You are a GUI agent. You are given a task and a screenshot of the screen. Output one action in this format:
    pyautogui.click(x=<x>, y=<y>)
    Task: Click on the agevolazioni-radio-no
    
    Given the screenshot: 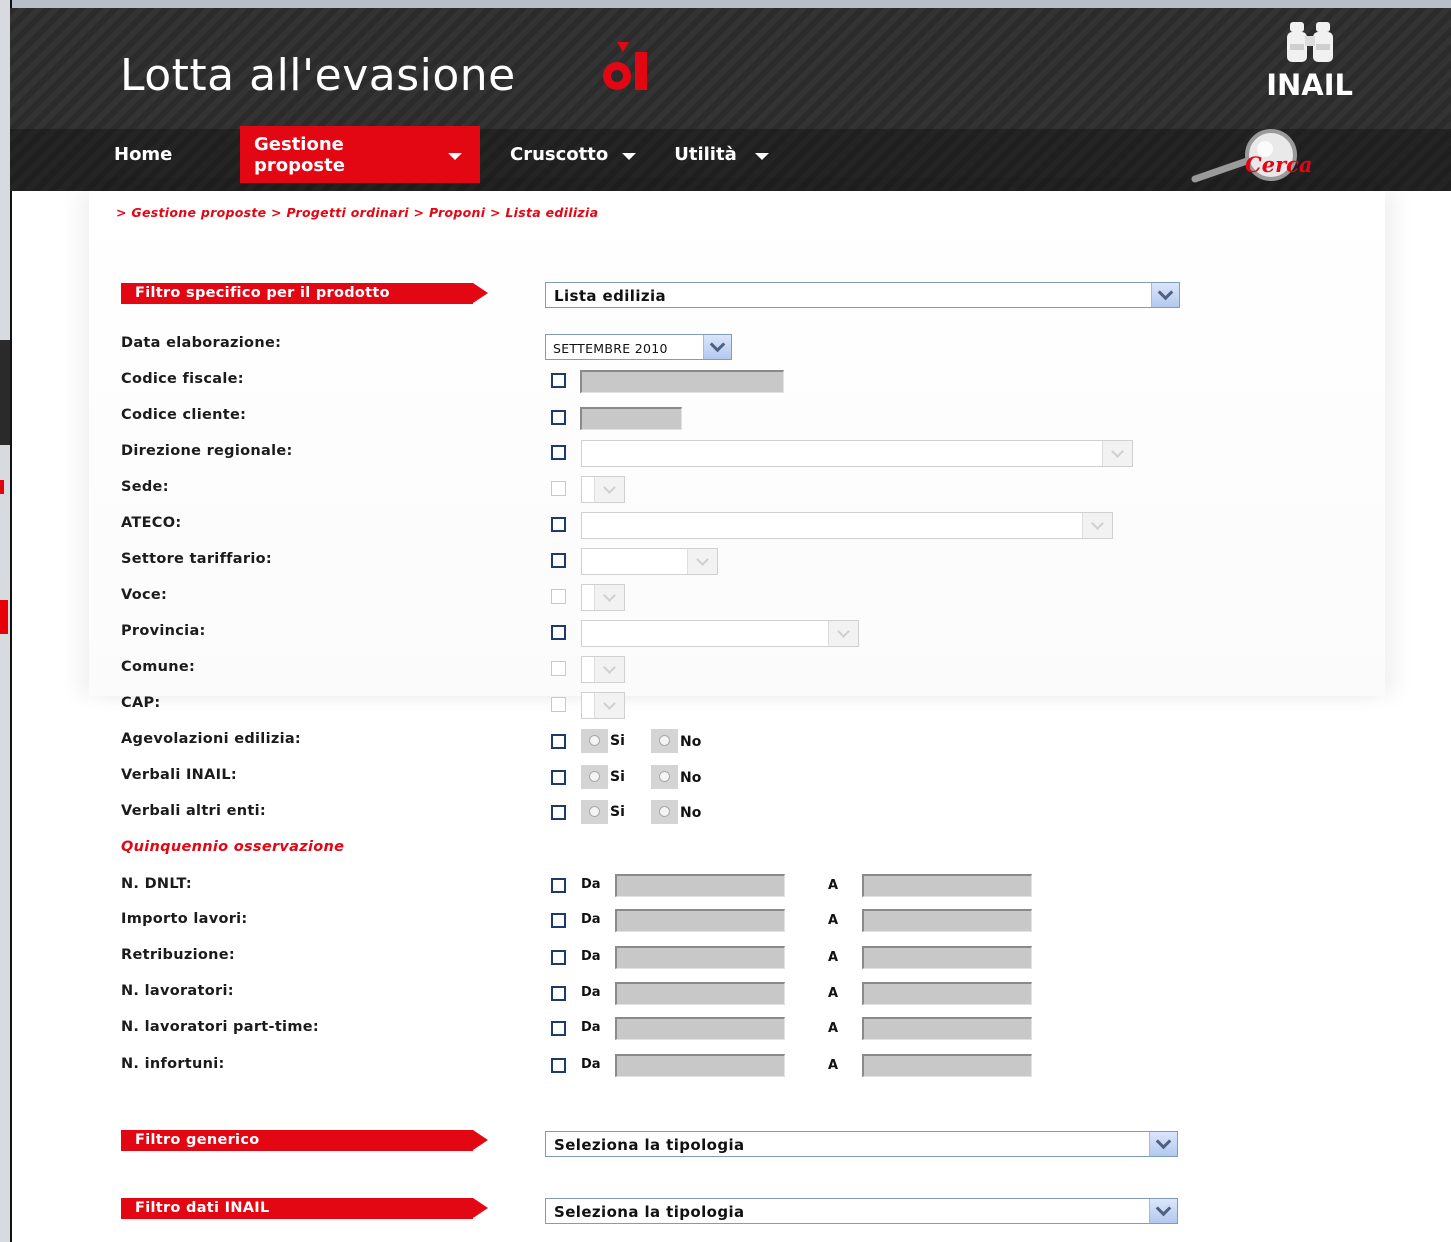 What is the action you would take?
    pyautogui.click(x=664, y=741)
    